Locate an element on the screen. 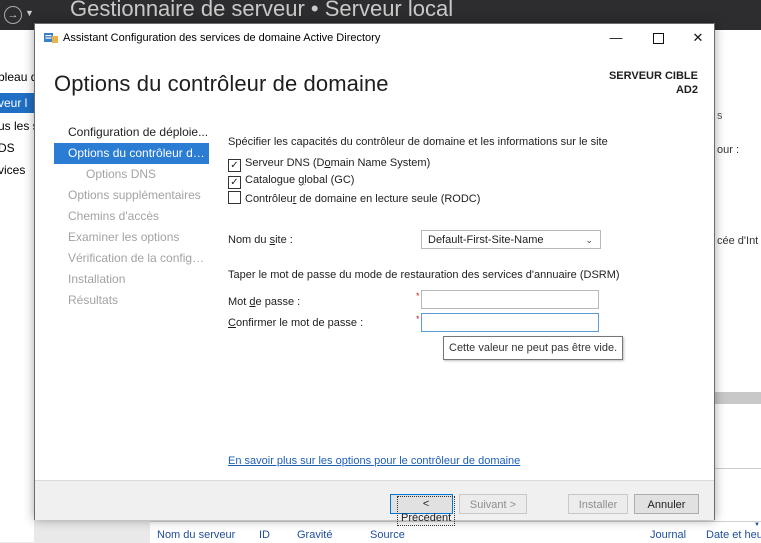 The image size is (761, 543). server-manager-sidebar: bleau d veur l us les s DS vices is located at coordinates (17, 286).